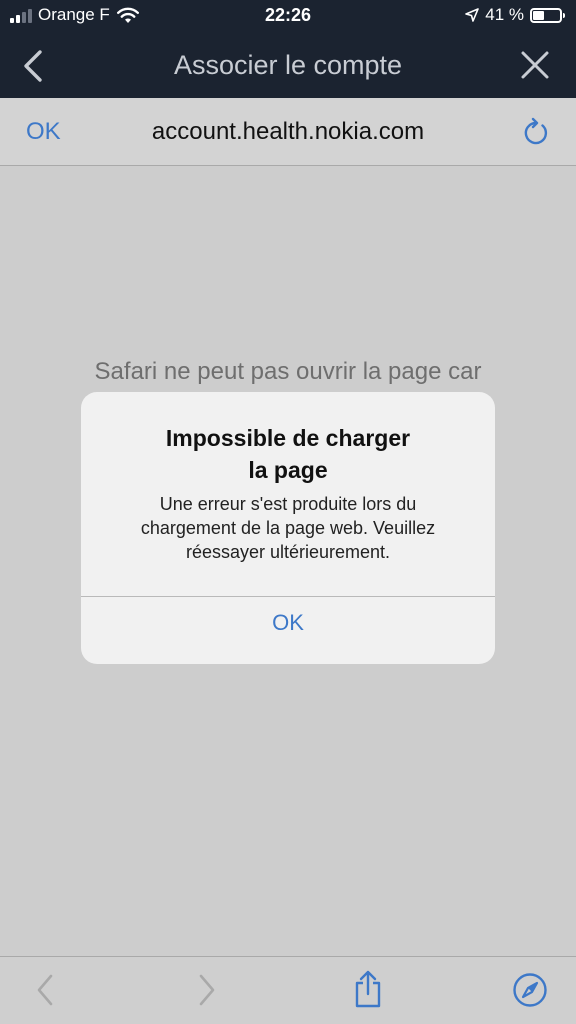  Describe the element at coordinates (288, 16) in the screenshot. I see `status-bar: Orange F 22:26 41 %` at that location.